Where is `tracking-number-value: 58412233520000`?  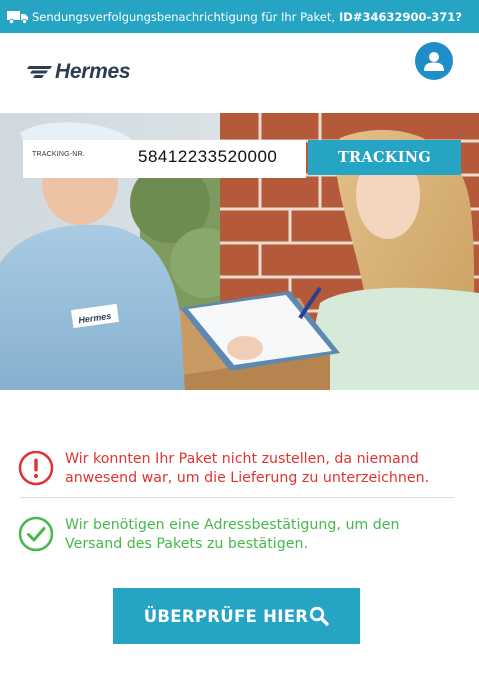
tracking-number-value: 58412233520000 is located at coordinates (207, 157).